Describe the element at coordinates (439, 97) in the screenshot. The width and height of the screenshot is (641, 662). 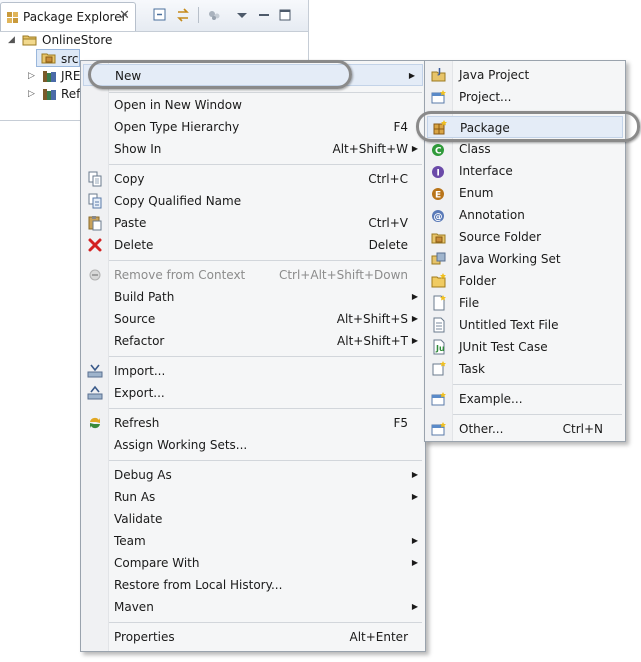
I see `project-wizard-icon` at that location.